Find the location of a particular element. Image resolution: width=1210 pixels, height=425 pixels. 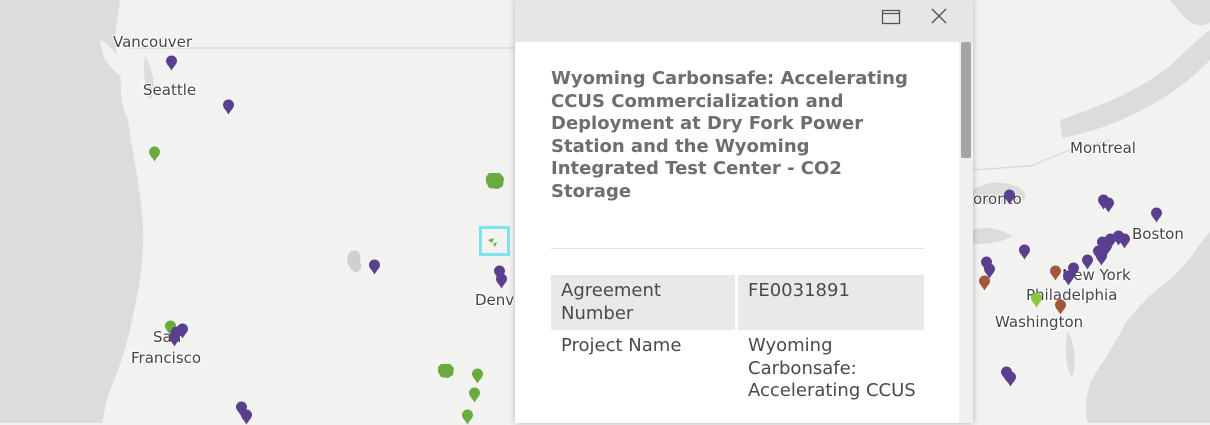

scrollbar-thumb is located at coordinates (966, 100).